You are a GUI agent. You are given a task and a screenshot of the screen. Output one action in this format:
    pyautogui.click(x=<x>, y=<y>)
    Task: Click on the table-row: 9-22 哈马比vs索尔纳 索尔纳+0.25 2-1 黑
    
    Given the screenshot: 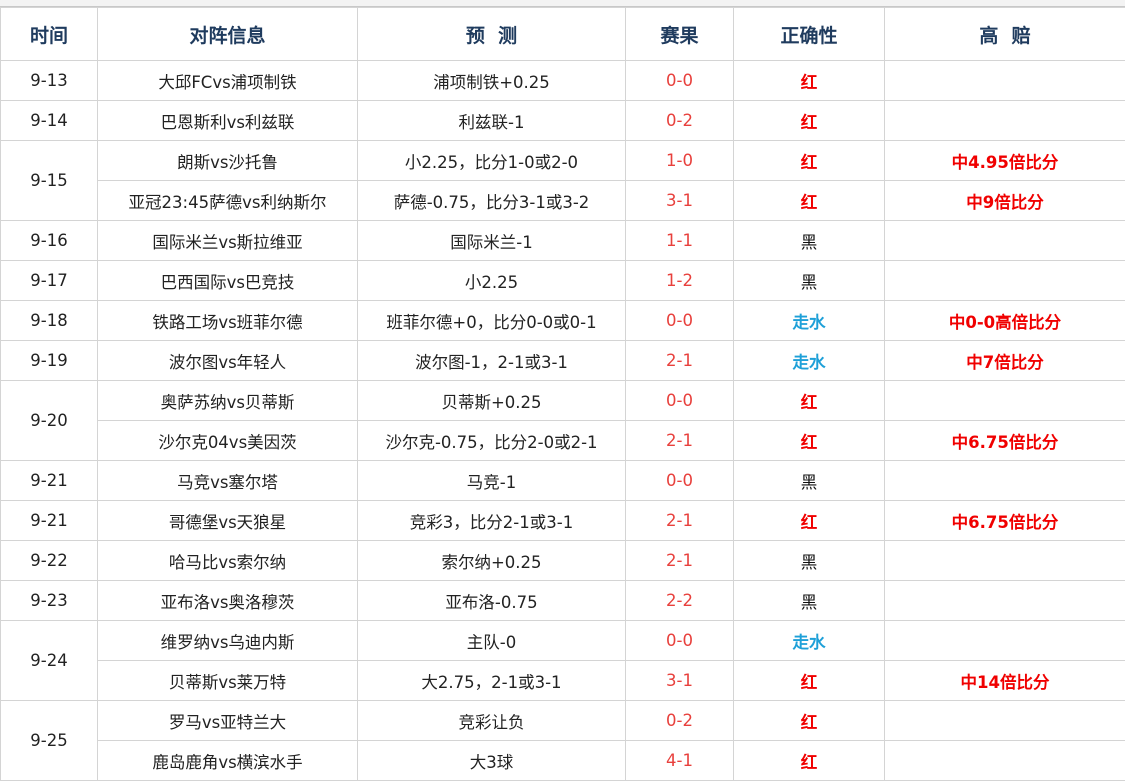 What is the action you would take?
    pyautogui.click(x=562, y=560)
    